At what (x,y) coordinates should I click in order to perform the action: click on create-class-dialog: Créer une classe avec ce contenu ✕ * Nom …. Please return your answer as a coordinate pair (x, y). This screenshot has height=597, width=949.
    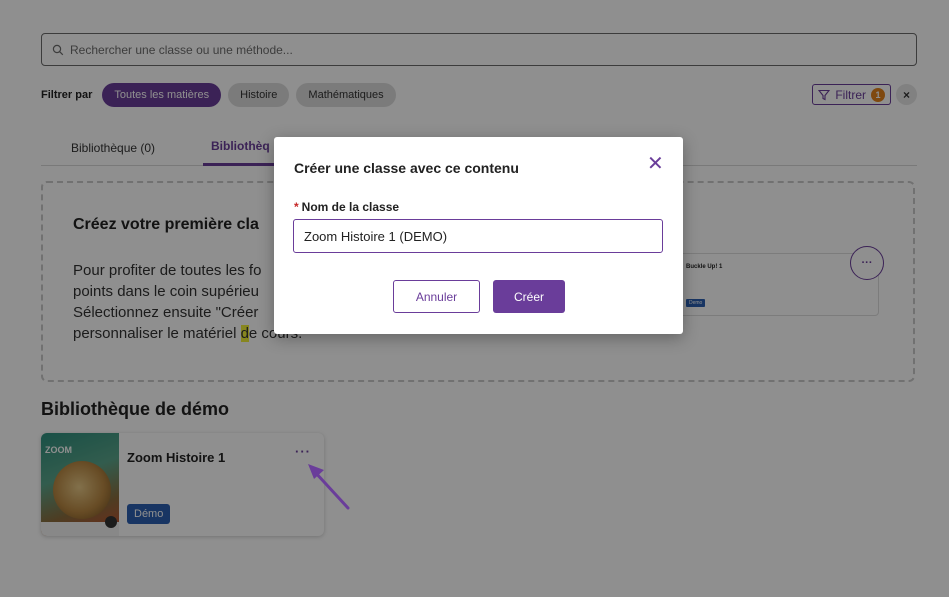
    Looking at the image, I should click on (478, 235).